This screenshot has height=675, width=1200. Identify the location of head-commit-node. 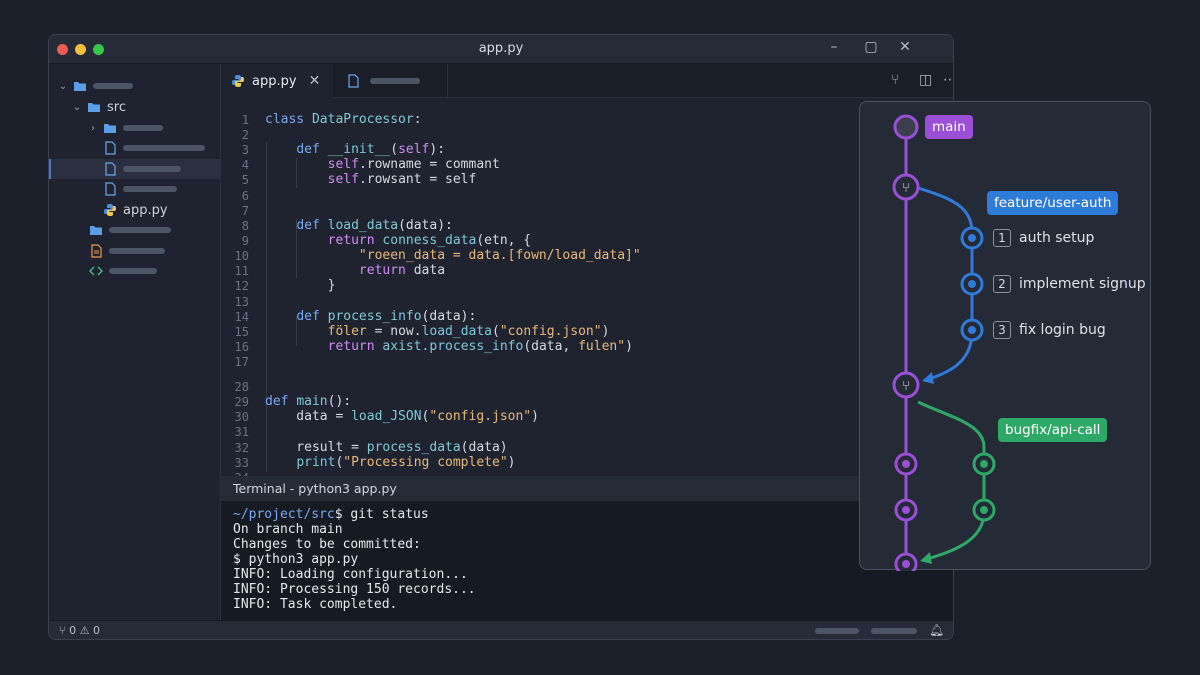
(906, 127).